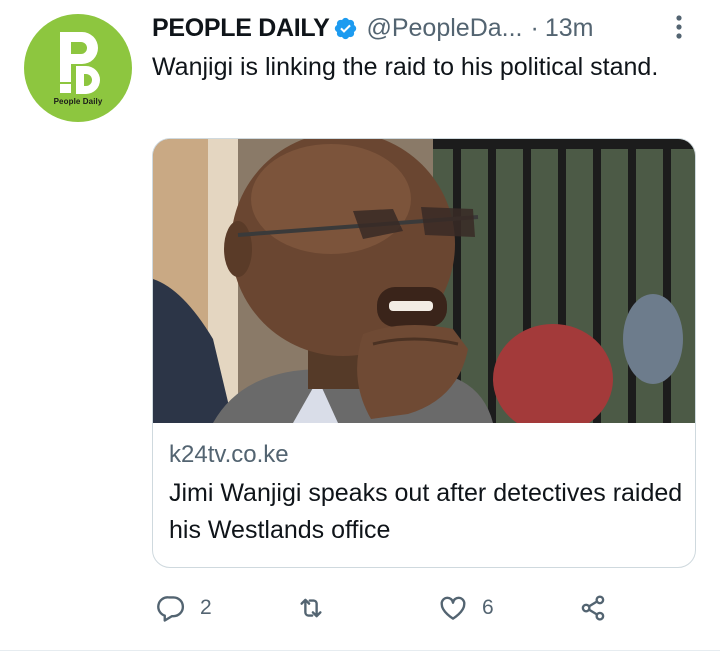 This screenshot has width=720, height=660. Describe the element at coordinates (422, 608) in the screenshot. I see `action-bar: 2 6` at that location.